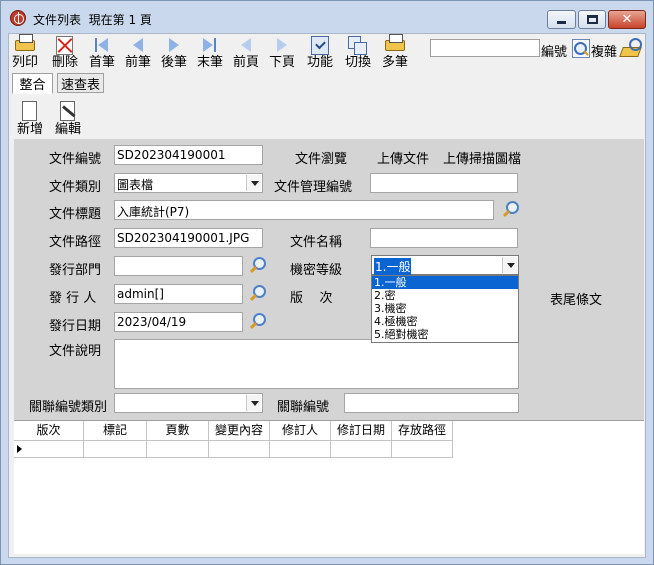 This screenshot has width=654, height=565. I want to click on first-record-button: 首筆, so click(102, 53).